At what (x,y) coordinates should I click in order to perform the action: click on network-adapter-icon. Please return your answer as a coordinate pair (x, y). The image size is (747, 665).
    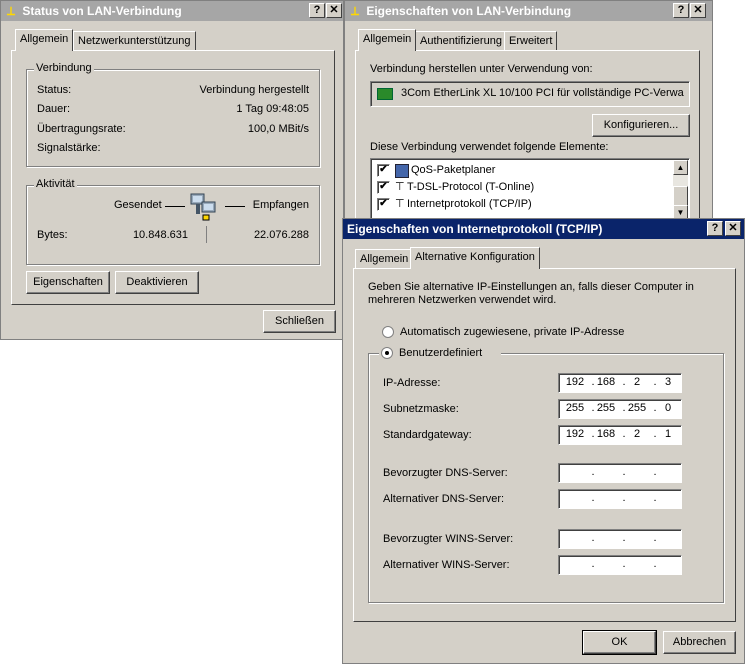
    Looking at the image, I should click on (385, 94).